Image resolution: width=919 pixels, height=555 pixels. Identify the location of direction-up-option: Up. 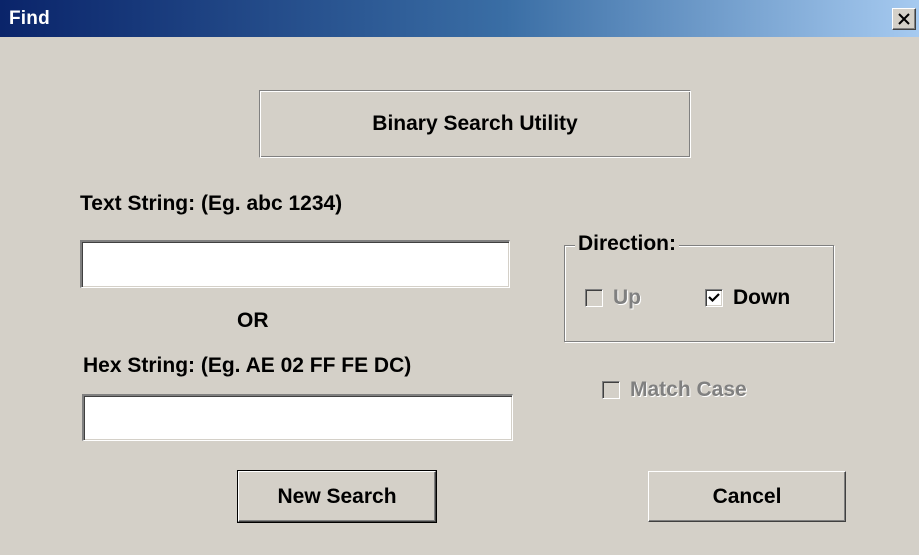
(613, 298).